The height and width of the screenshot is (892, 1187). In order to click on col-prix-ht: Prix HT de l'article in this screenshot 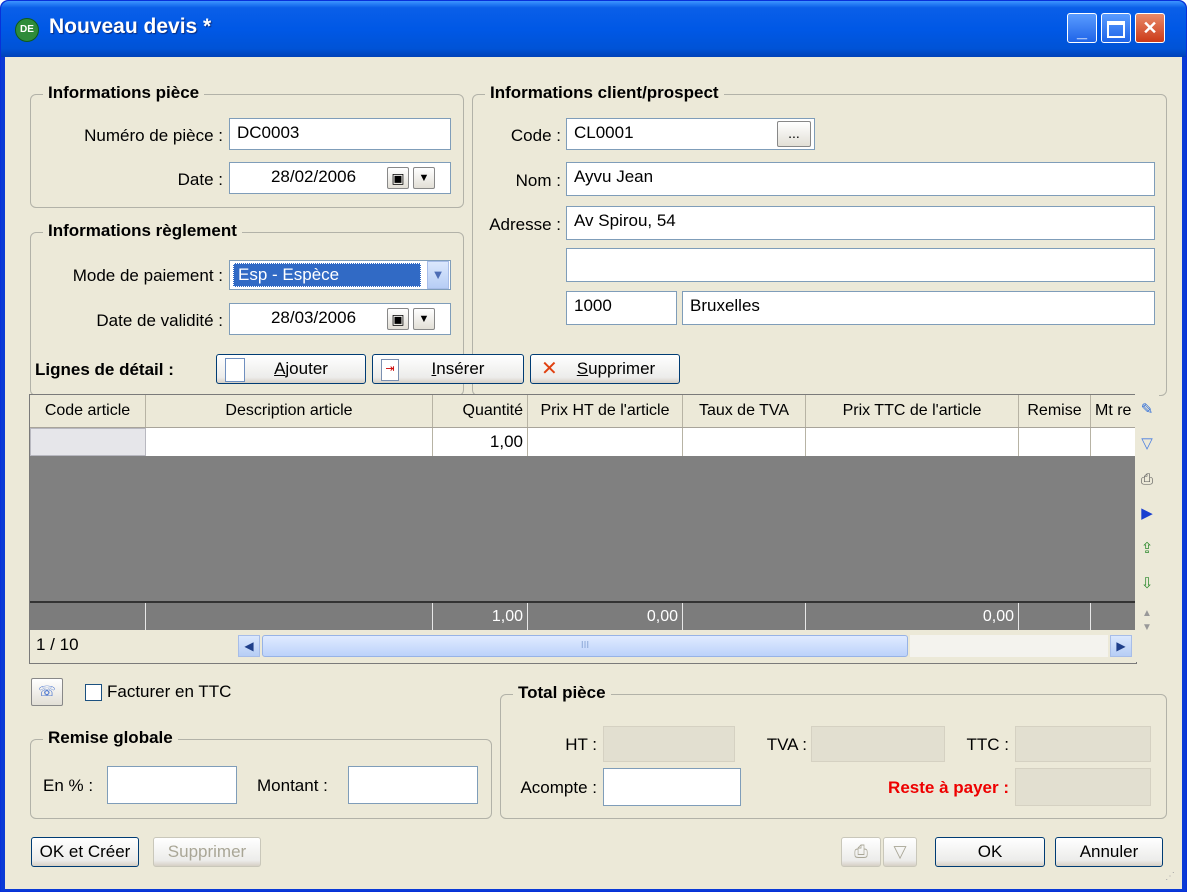, I will do `click(605, 411)`.